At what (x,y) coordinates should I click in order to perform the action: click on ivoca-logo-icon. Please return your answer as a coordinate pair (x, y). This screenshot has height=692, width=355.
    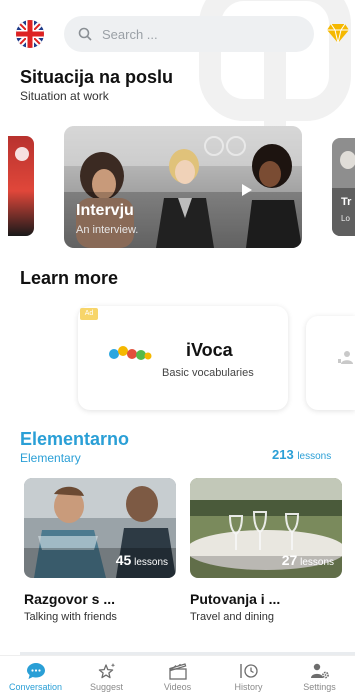
    Looking at the image, I should click on (130, 353).